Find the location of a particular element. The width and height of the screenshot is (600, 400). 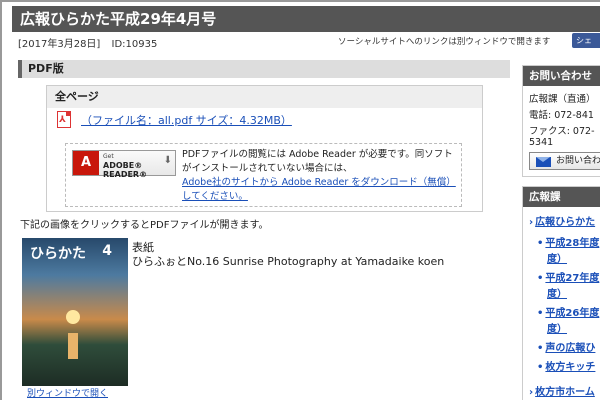

adobe-logo-icon: A is located at coordinates (86, 163).